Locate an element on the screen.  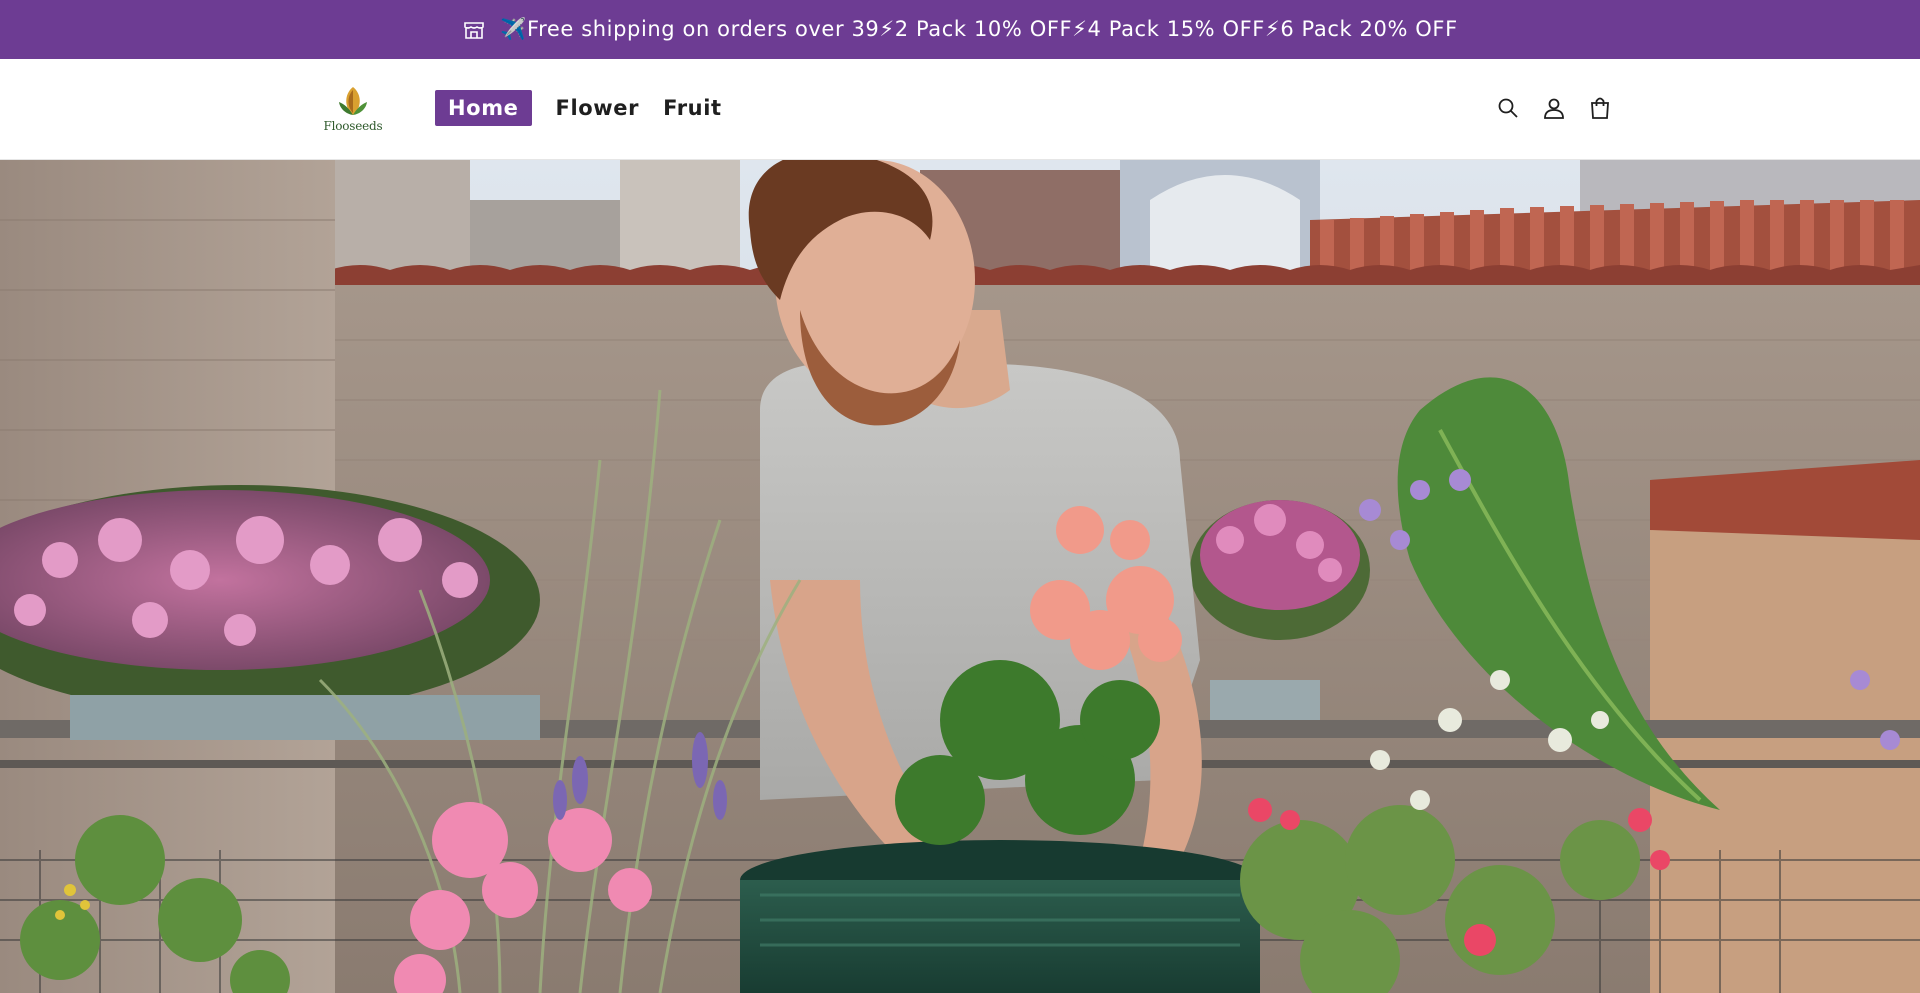
header-icons is located at coordinates (1554, 108).